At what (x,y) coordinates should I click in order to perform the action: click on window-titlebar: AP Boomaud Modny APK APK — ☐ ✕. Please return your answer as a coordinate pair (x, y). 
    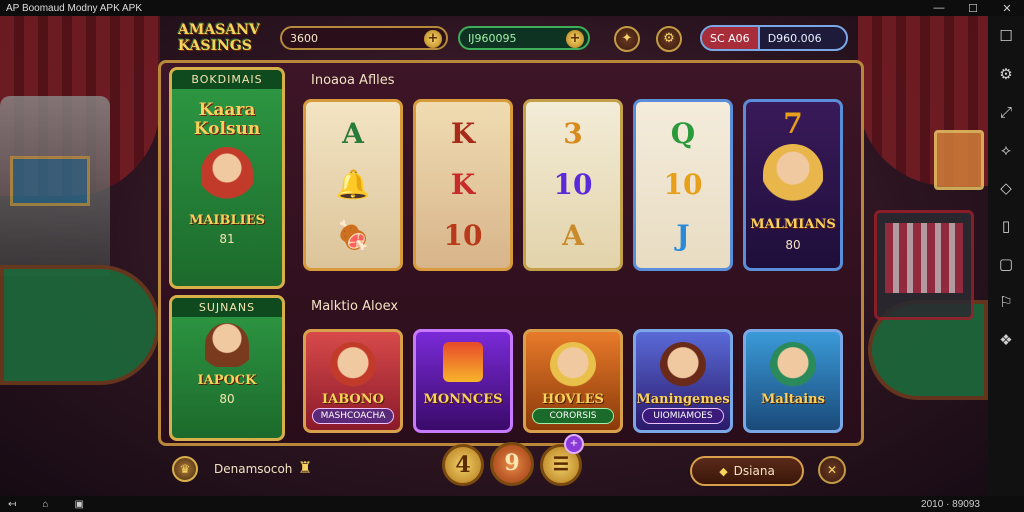
    Looking at the image, I should click on (512, 8).